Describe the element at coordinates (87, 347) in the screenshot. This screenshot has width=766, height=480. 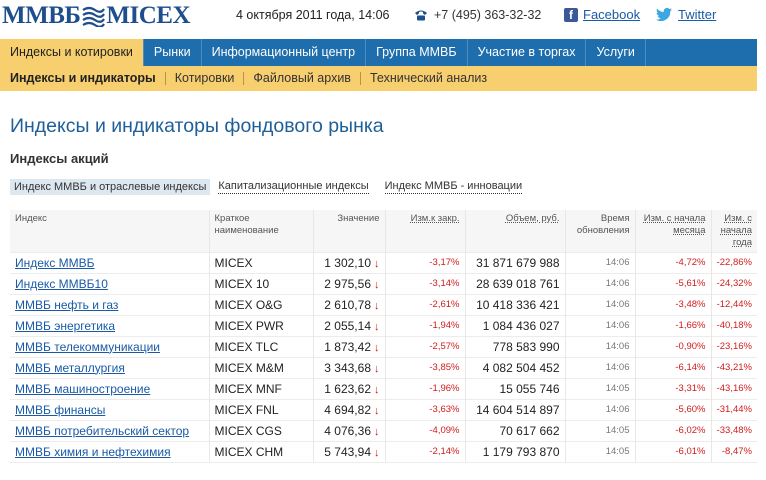
I see `index-link: ММВБ телекоммуникации` at that location.